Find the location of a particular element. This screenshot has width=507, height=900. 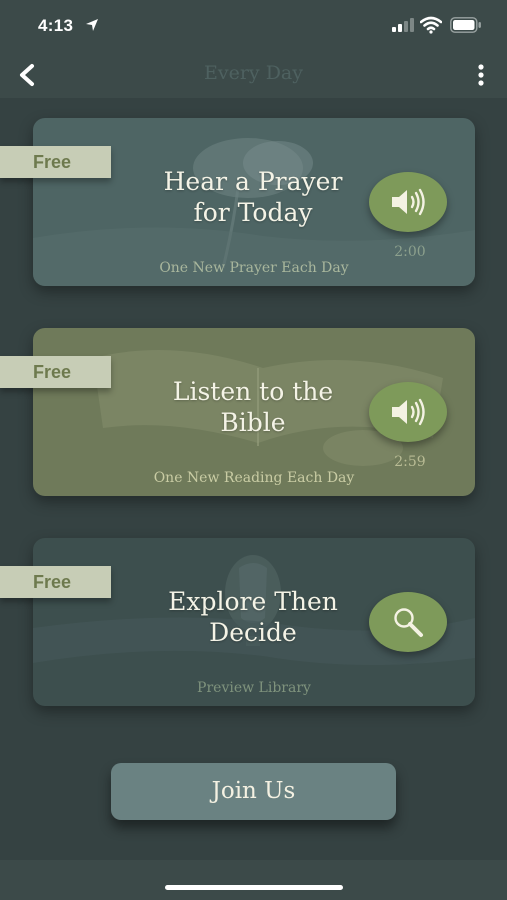

nav-title: Every Day is located at coordinates (253, 73).